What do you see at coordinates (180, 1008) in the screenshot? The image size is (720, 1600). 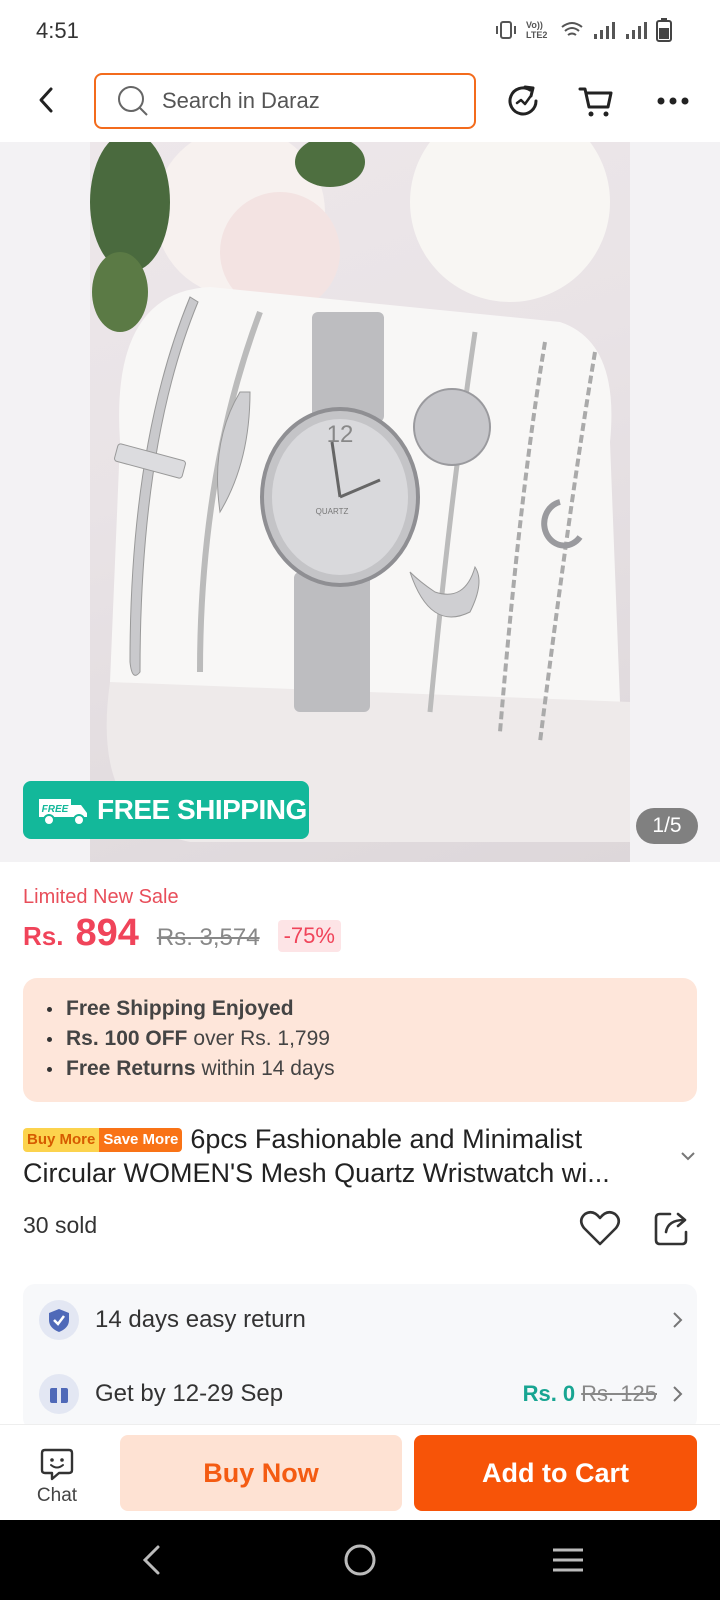 I see `promo-bold: Free Shipping Enjoyed` at bounding box center [180, 1008].